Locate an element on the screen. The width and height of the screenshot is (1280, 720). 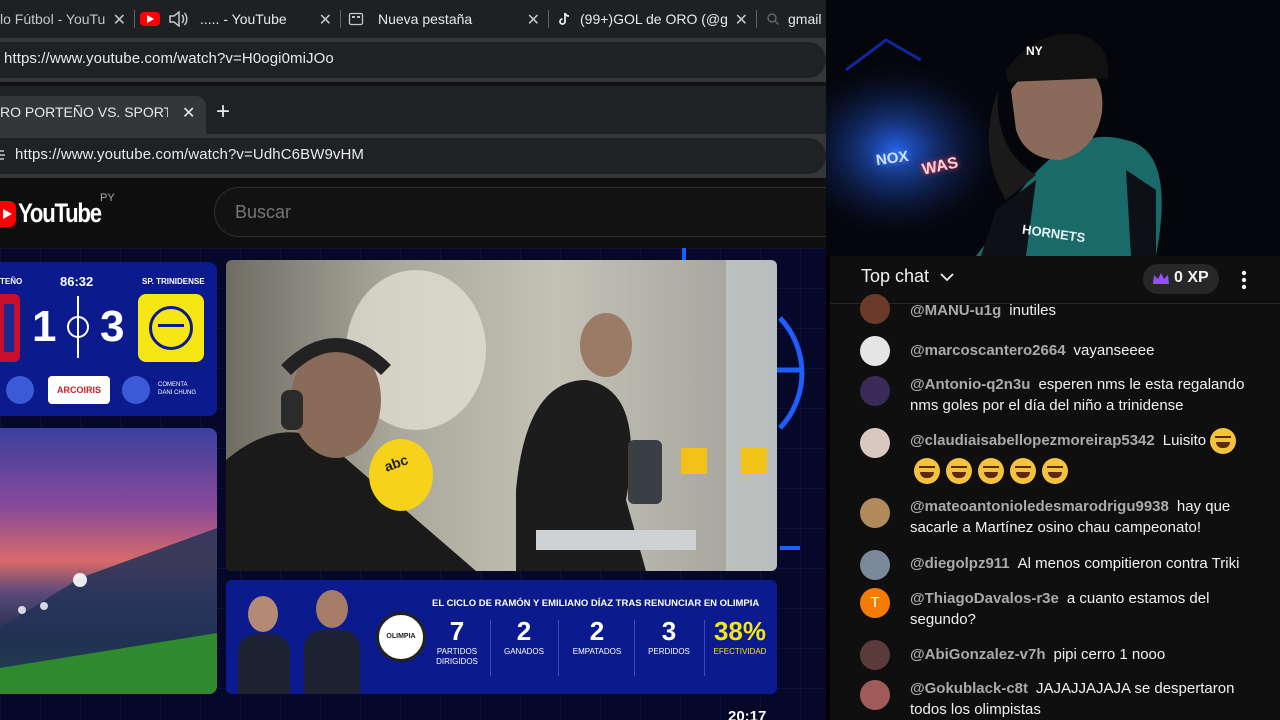
stat-lost: 3 PERDIDOS is located at coordinates (669, 636).